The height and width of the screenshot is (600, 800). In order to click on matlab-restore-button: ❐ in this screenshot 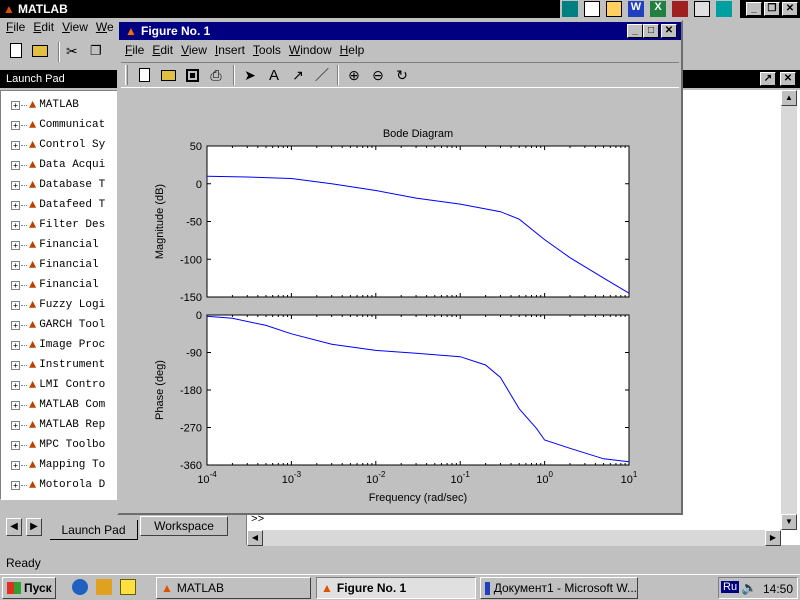, I will do `click(772, 9)`.